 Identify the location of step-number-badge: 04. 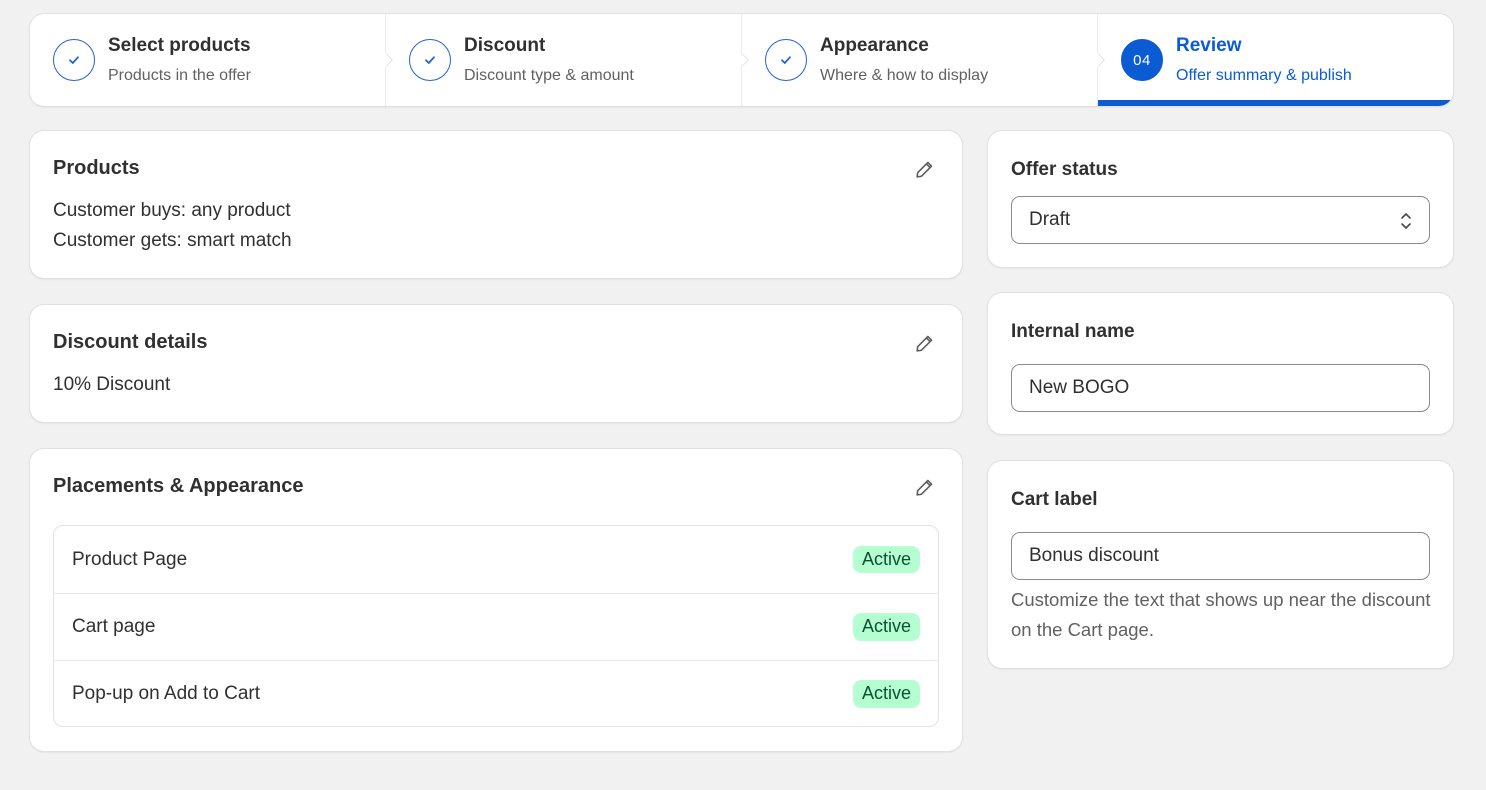
(1142, 60).